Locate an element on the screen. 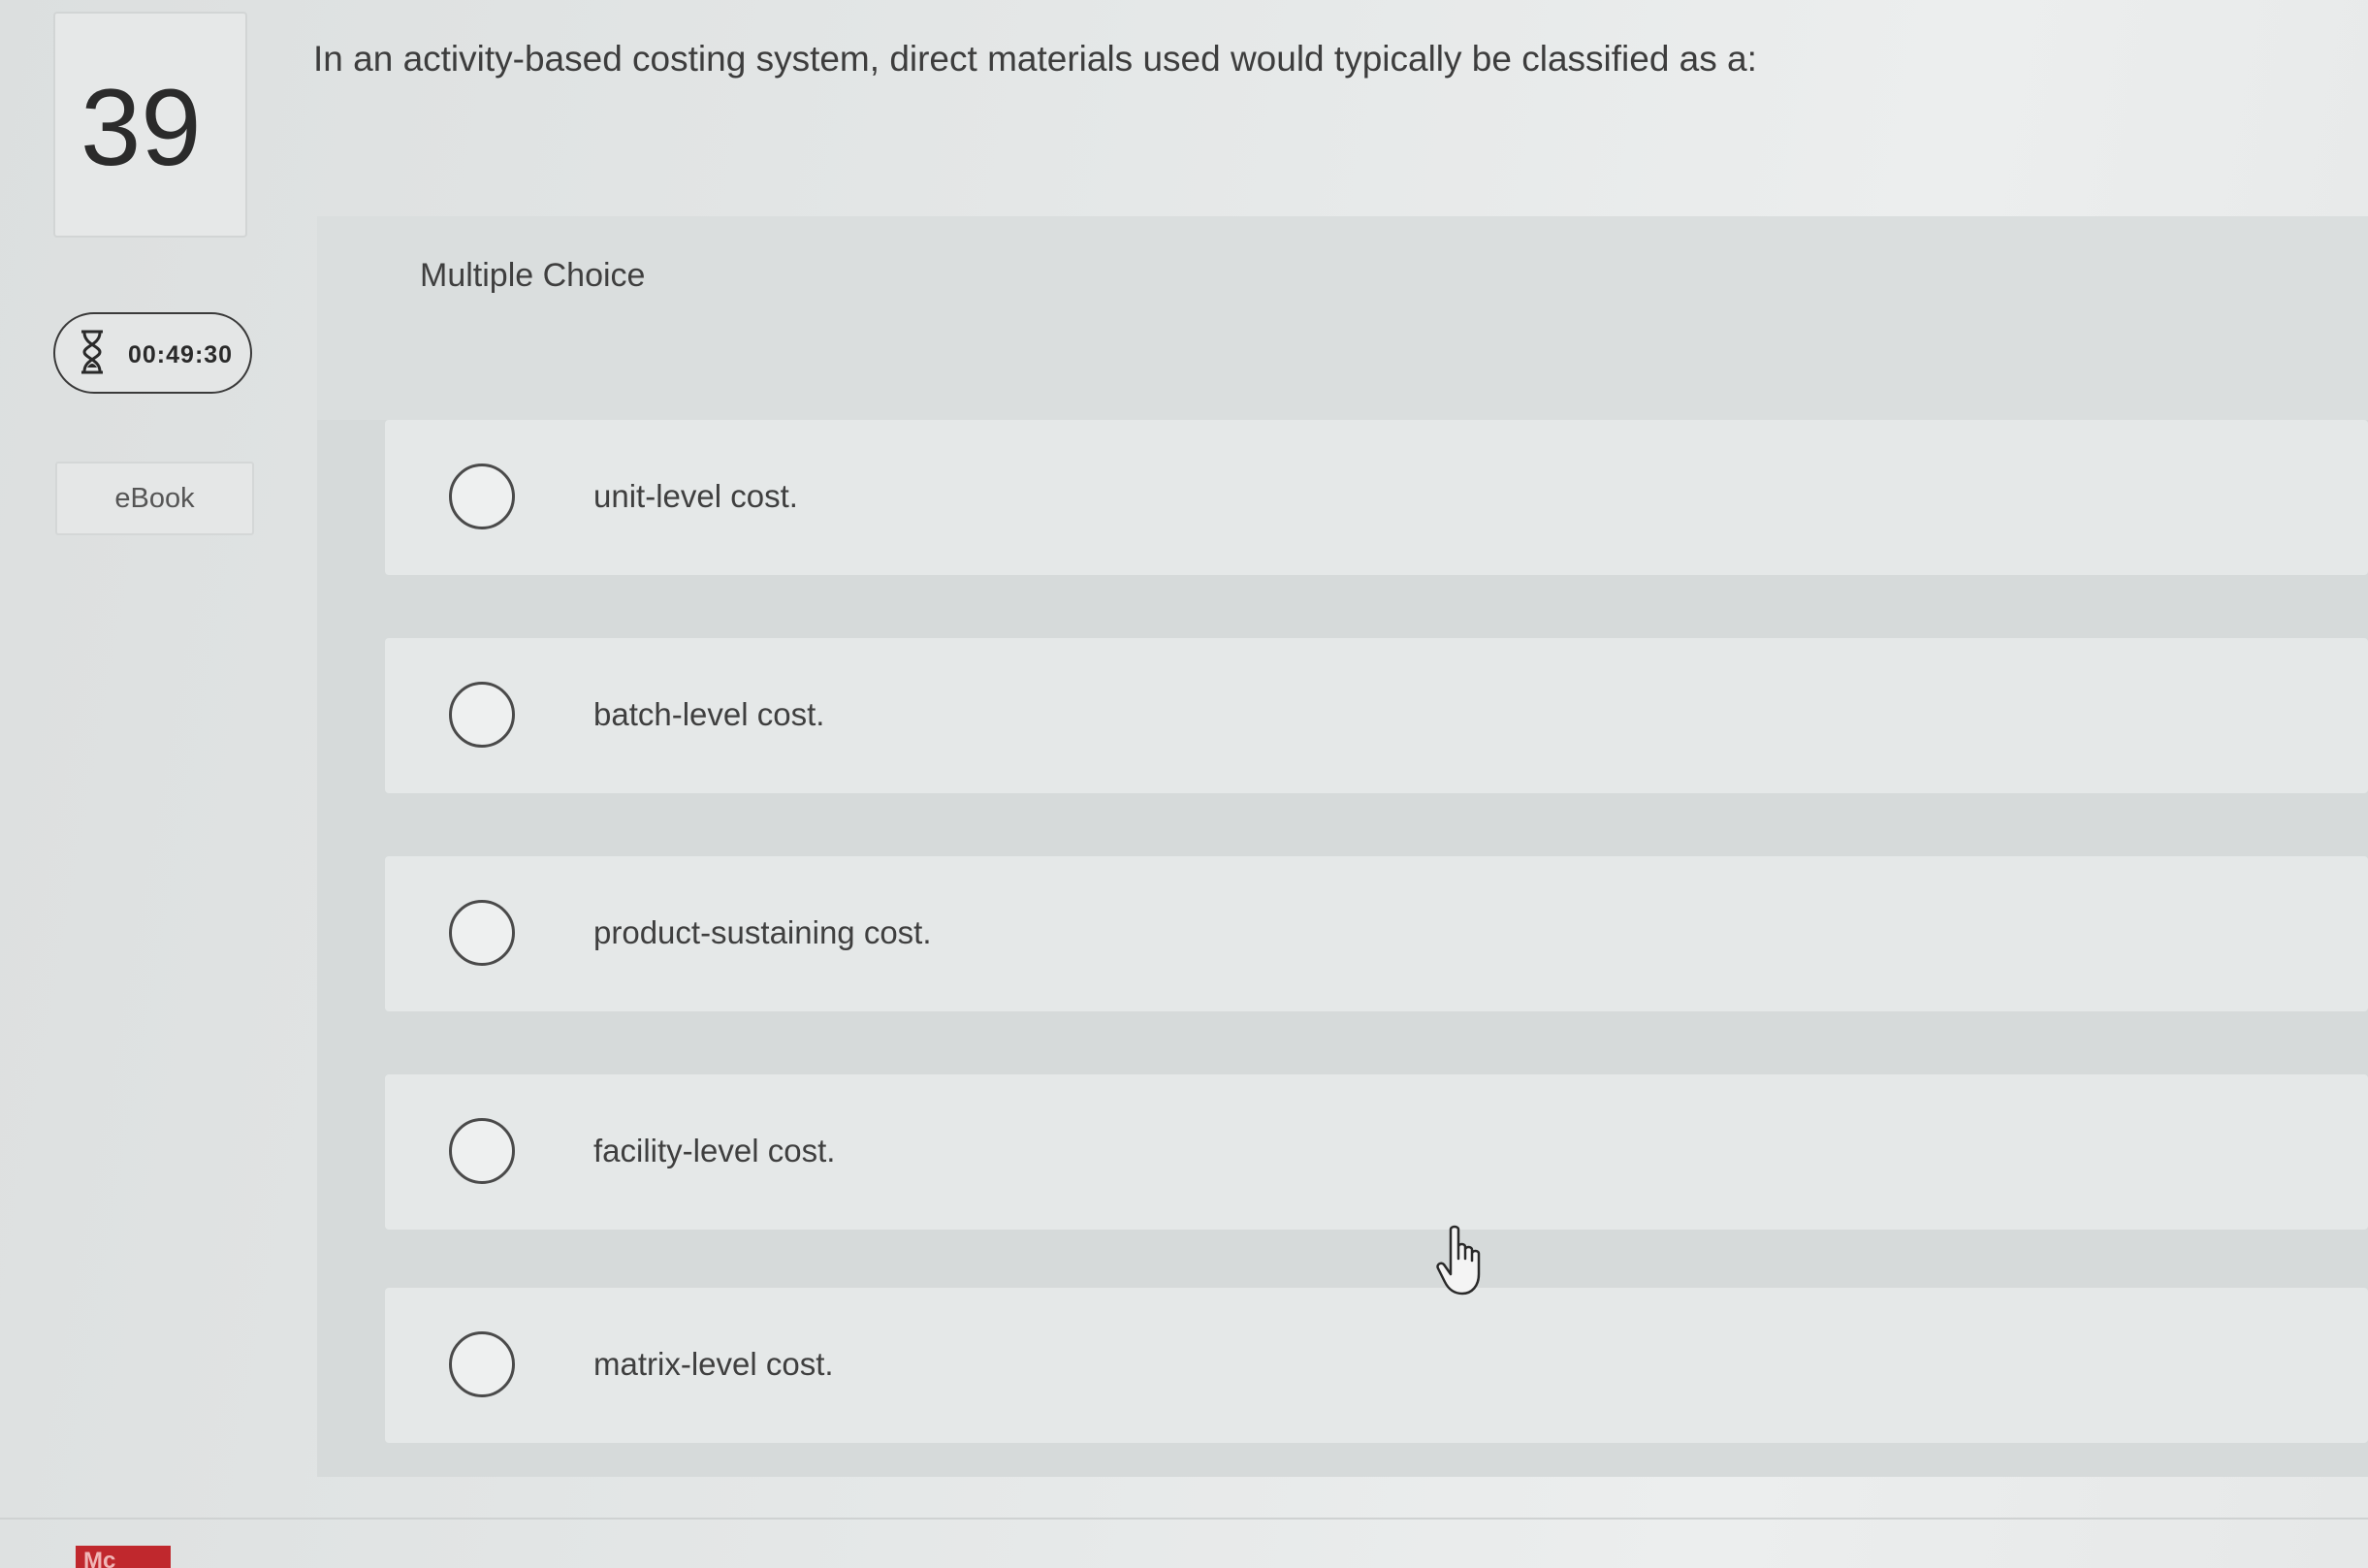 Image resolution: width=2368 pixels, height=1568 pixels. ebook-button: eBook is located at coordinates (154, 498).